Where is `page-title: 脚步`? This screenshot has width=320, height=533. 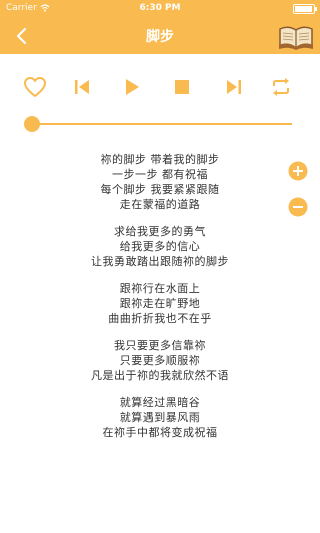
page-title: 脚步 is located at coordinates (160, 37).